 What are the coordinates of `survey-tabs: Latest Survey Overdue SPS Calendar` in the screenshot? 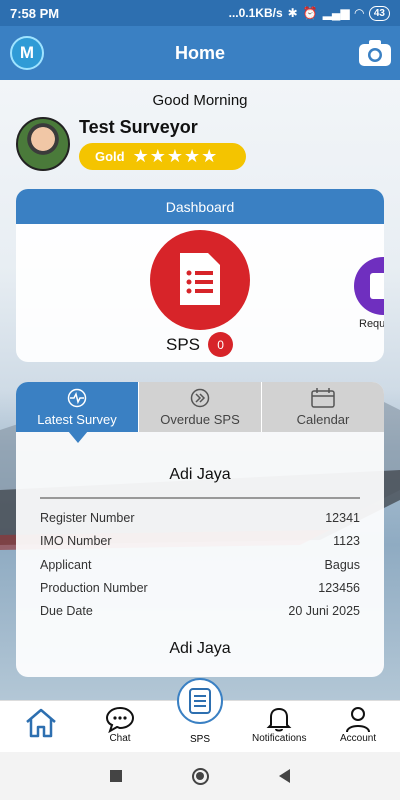 It's located at (200, 407).